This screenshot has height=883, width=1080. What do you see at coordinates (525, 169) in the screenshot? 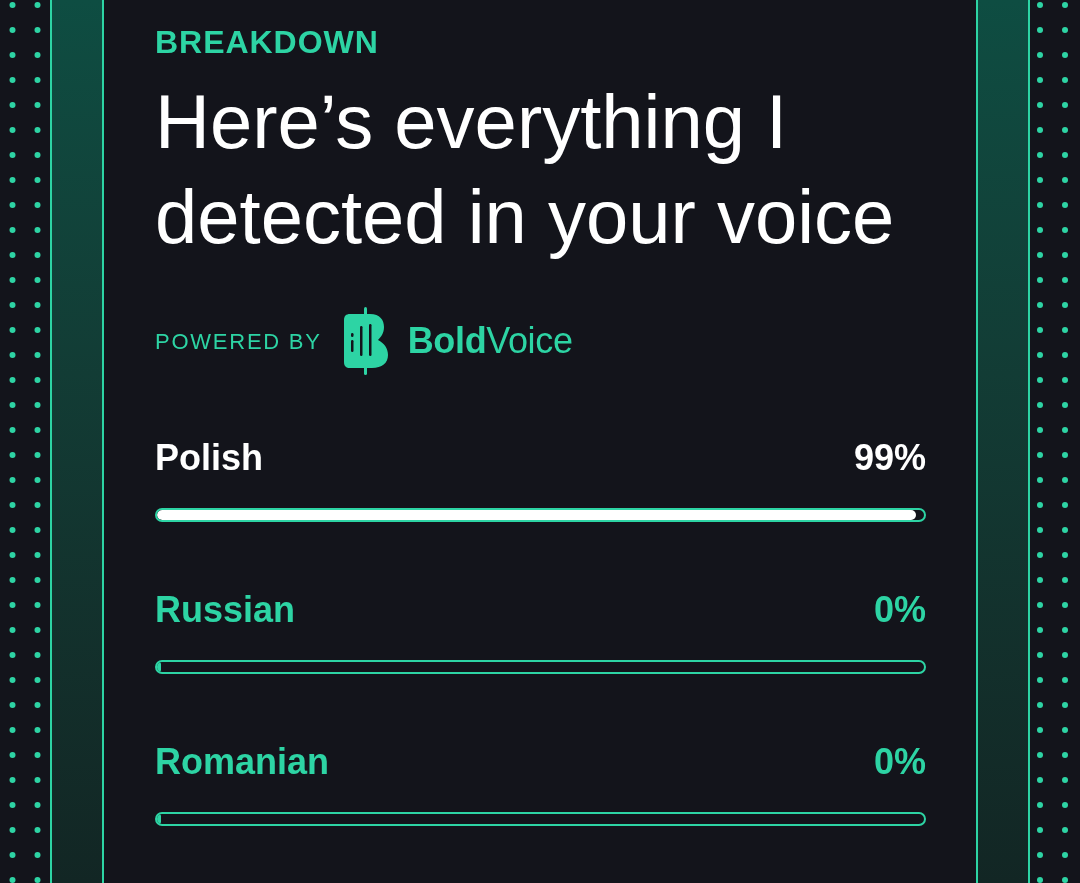
I see `heading: Here’s everything I detected in your voice` at bounding box center [525, 169].